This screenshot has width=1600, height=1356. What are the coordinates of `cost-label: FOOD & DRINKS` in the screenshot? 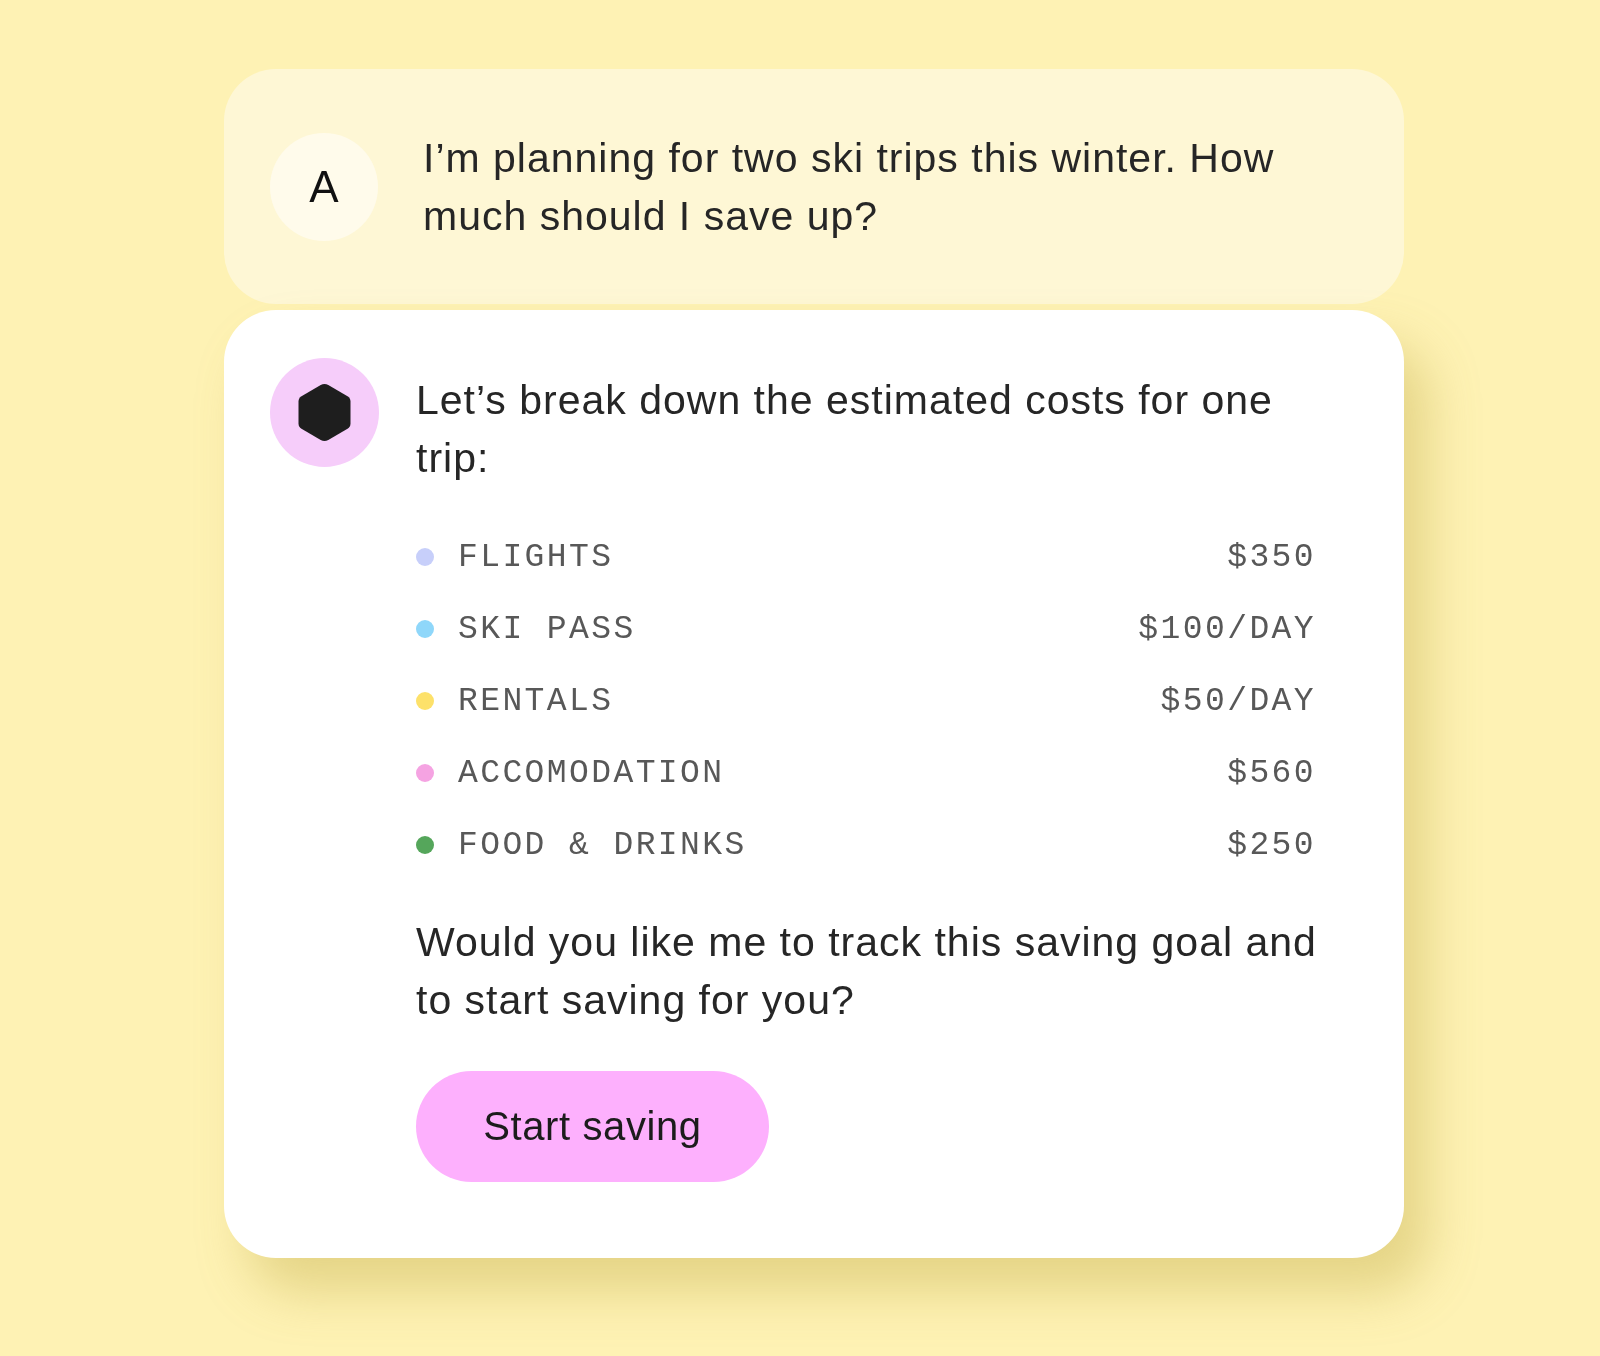 It's located at (602, 845).